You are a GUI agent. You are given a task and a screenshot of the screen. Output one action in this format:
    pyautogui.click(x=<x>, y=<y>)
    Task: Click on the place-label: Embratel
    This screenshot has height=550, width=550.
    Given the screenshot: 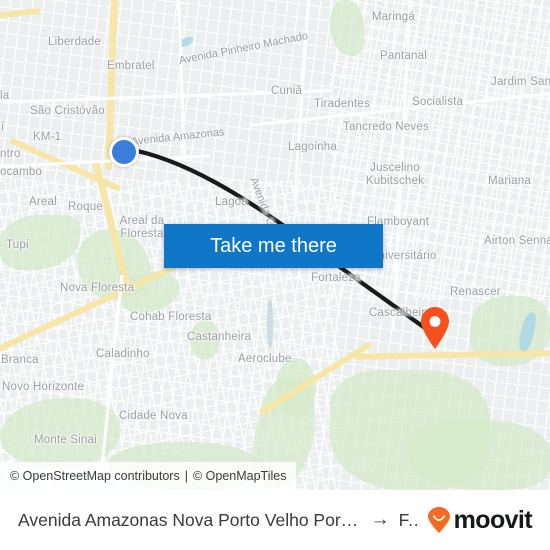 What is the action you would take?
    pyautogui.click(x=131, y=66)
    